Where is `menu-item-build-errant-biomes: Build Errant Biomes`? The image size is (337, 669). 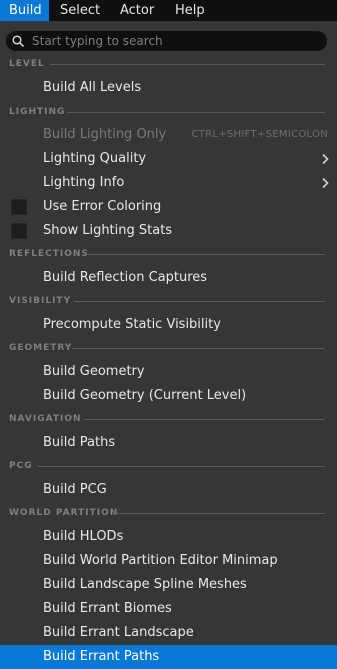
menu-item-build-errant-biomes: Build Errant Biomes is located at coordinates (168, 609).